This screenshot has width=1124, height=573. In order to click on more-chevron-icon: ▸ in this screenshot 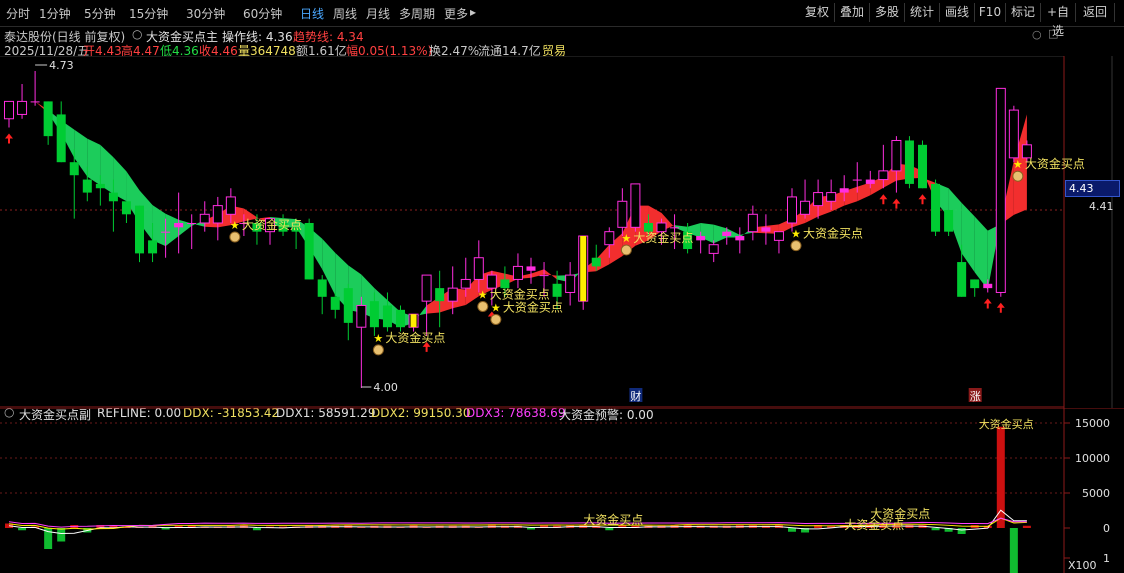, I will do `click(473, 12)`.